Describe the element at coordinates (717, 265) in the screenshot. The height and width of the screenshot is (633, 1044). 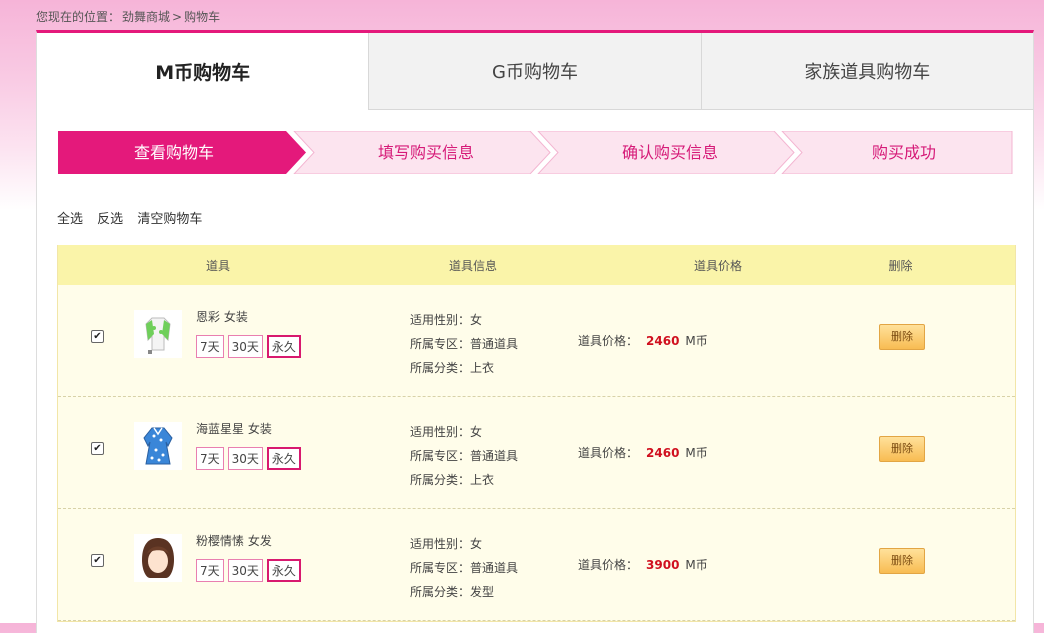
I see `column-header-price: 道具价格` at that location.